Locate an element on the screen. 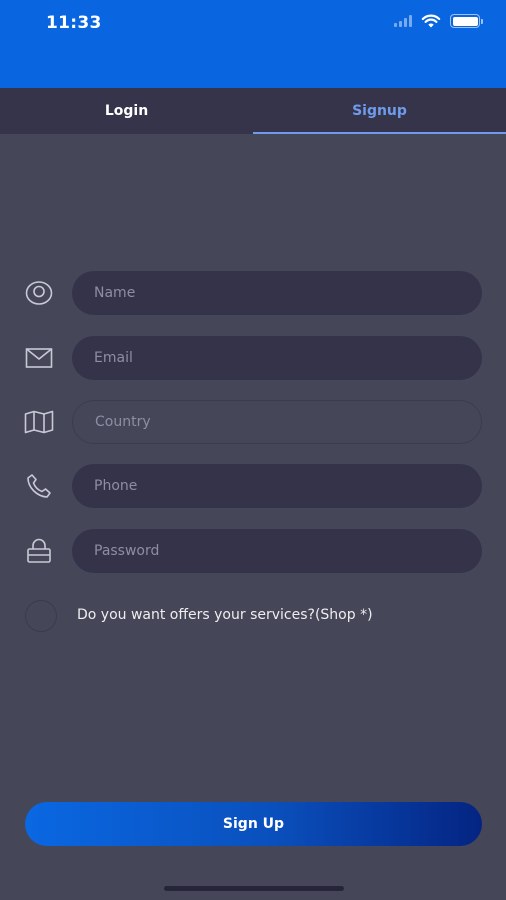 This screenshot has height=900, width=506. shop-option-checkbox is located at coordinates (41, 616).